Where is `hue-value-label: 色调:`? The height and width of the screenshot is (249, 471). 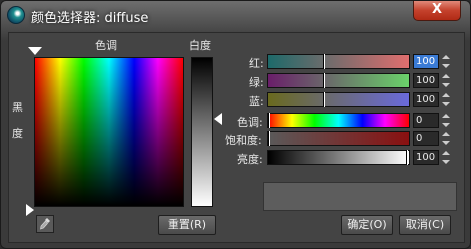
hue-value-label: 色调: is located at coordinates (250, 122).